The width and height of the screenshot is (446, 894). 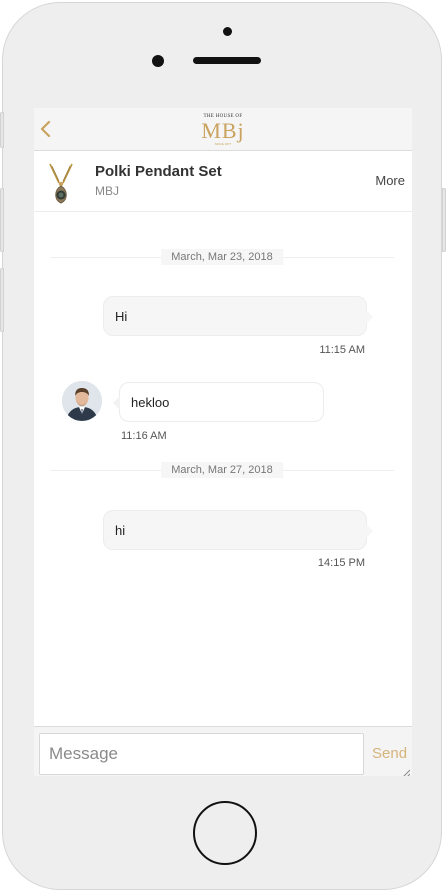 I want to click on resize-grip-icon, so click(x=406, y=770).